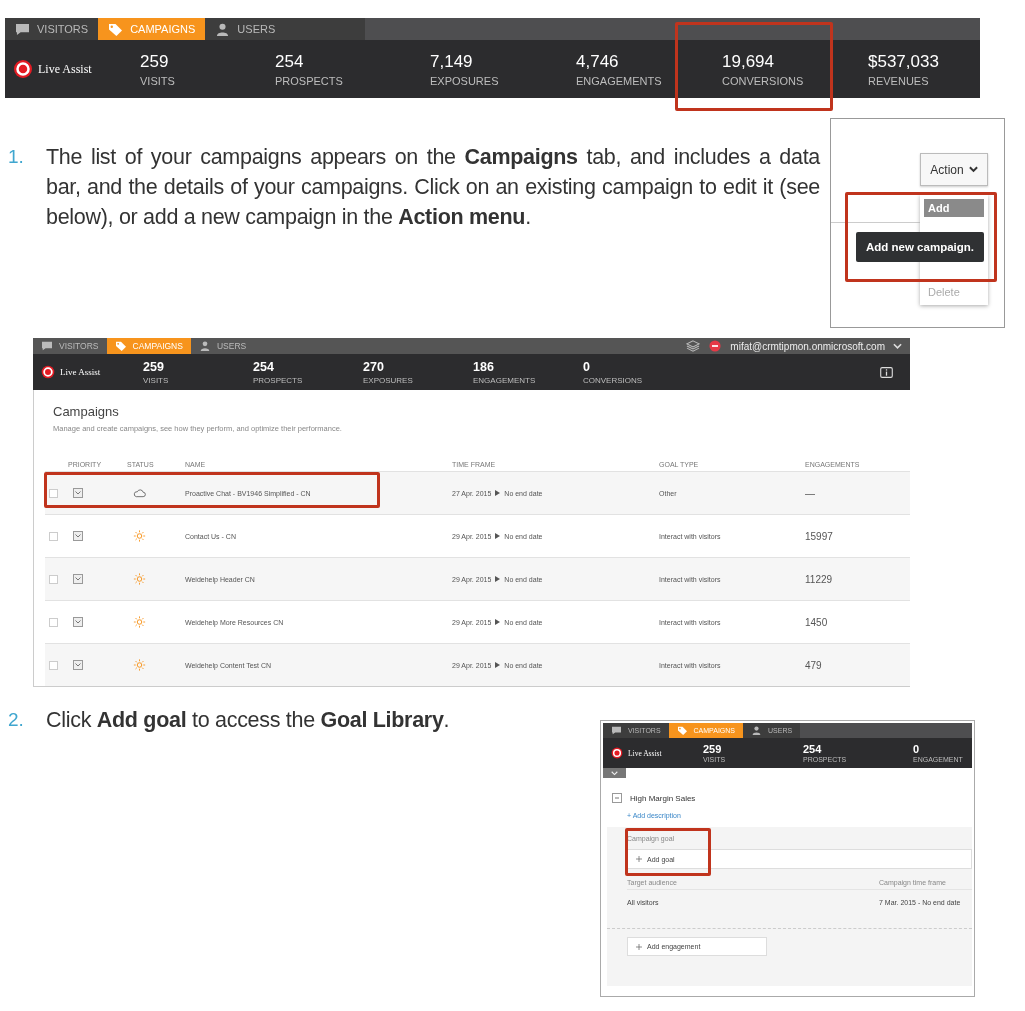 The height and width of the screenshot is (1011, 1025). Describe the element at coordinates (810, 493) in the screenshot. I see `engagement-count: —` at that location.